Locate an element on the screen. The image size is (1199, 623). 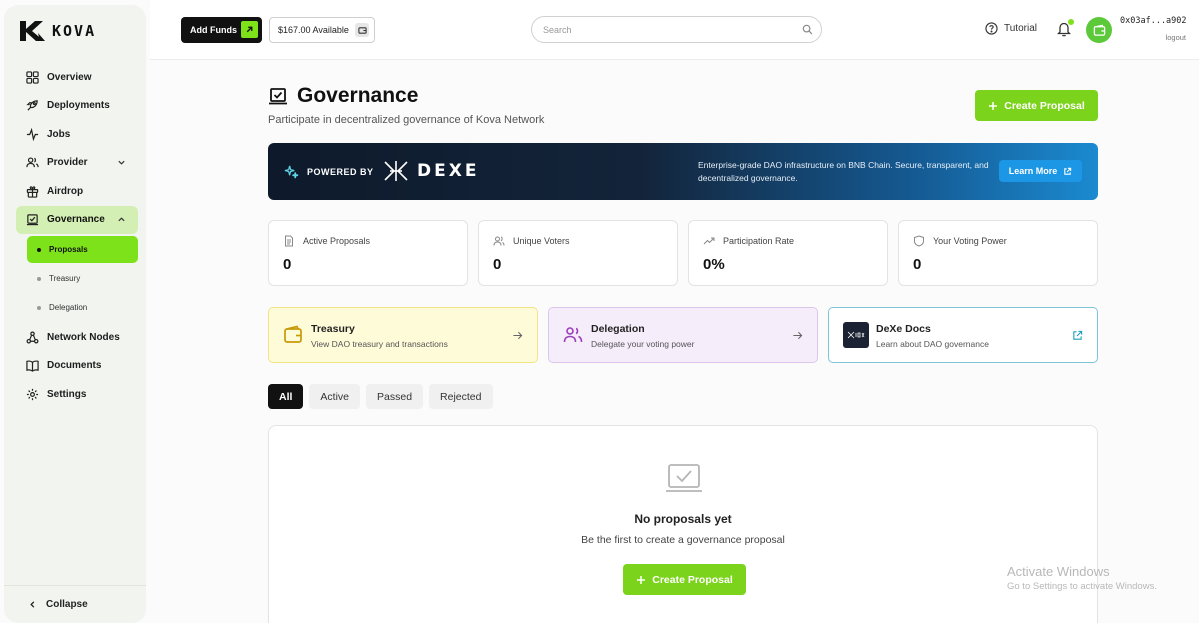
chevron-left-icon is located at coordinates (32, 604).